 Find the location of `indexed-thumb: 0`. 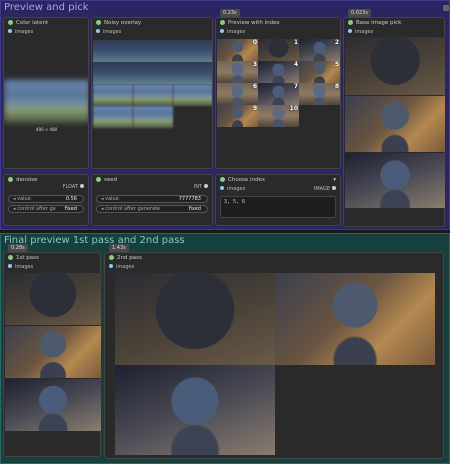

indexed-thumb: 0 is located at coordinates (237, 50).